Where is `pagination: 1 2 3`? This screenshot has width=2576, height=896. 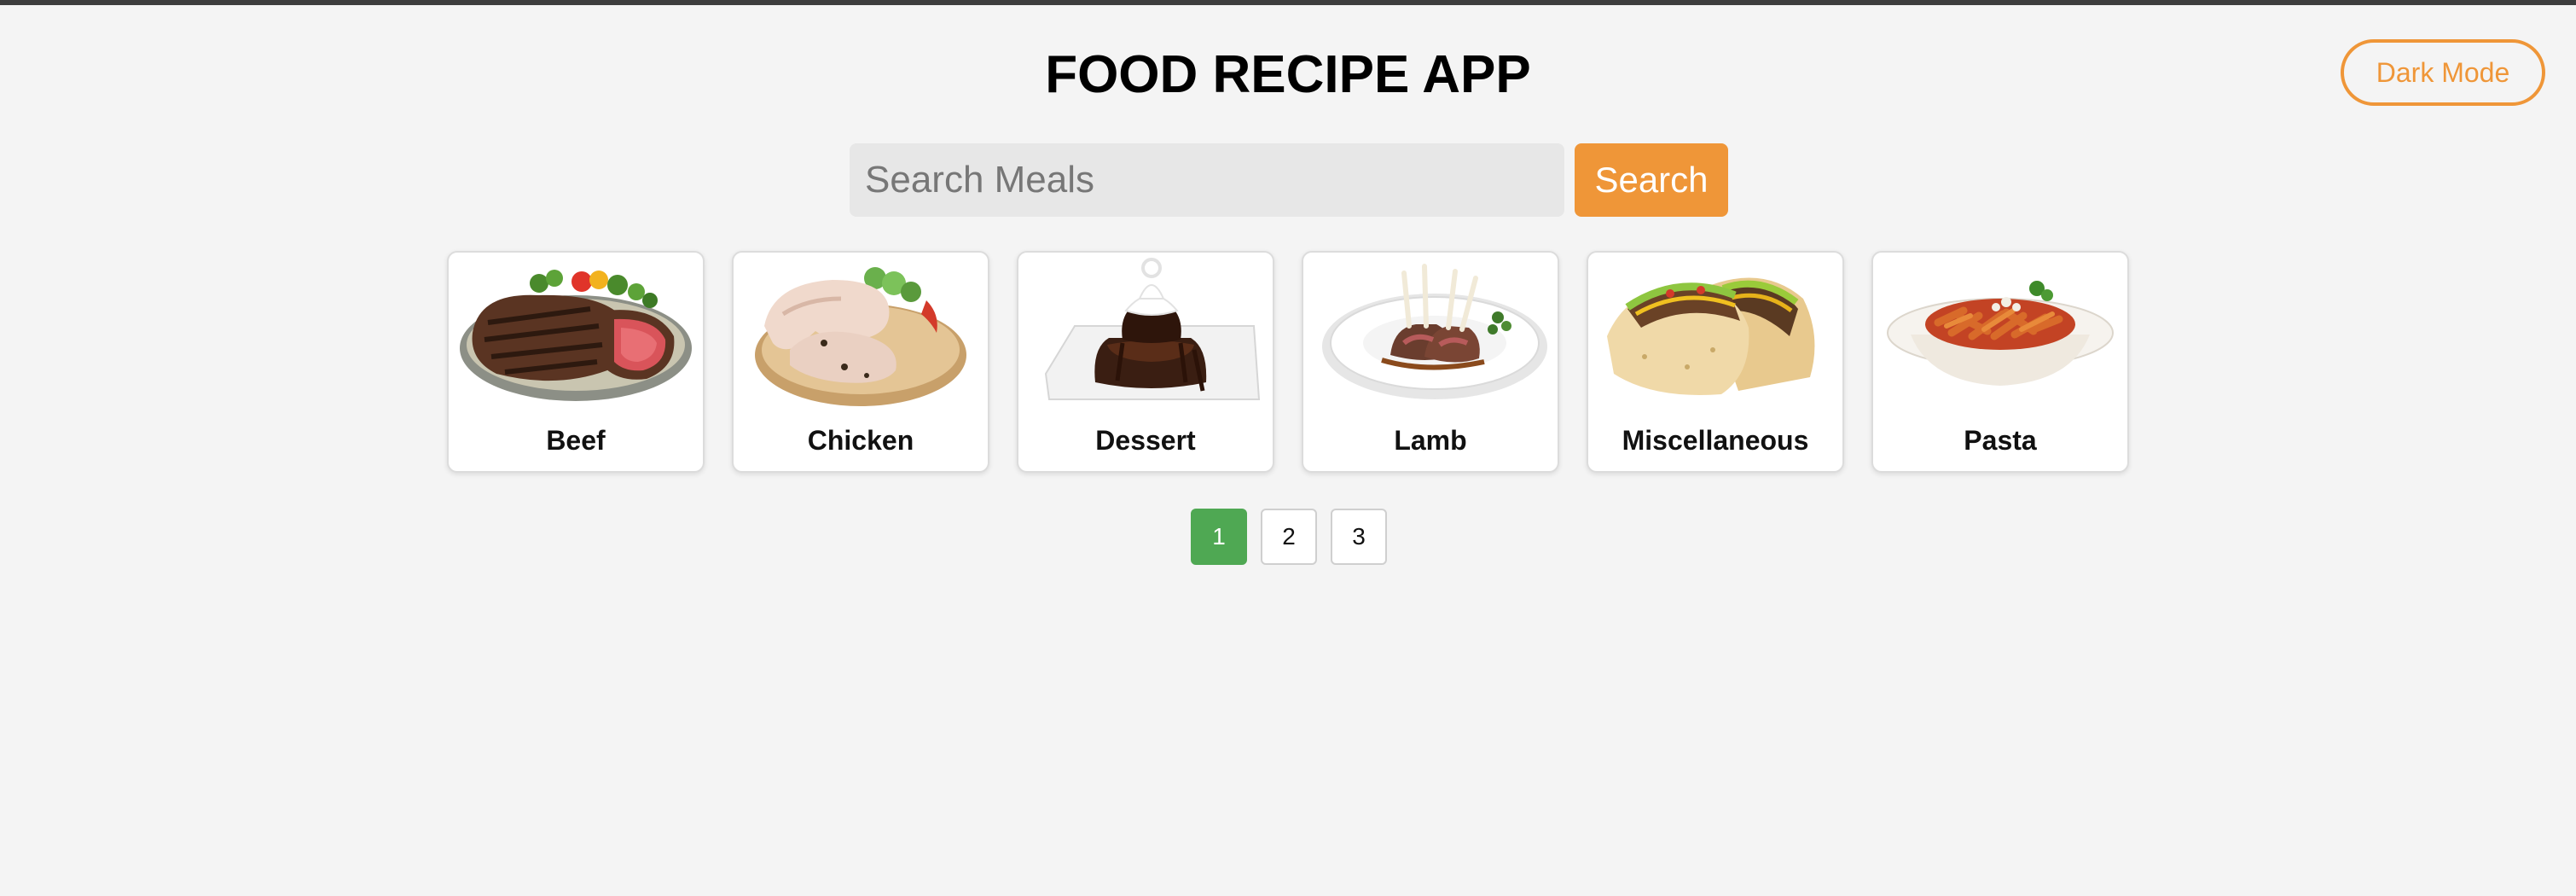 pagination: 1 2 3 is located at coordinates (1289, 537).